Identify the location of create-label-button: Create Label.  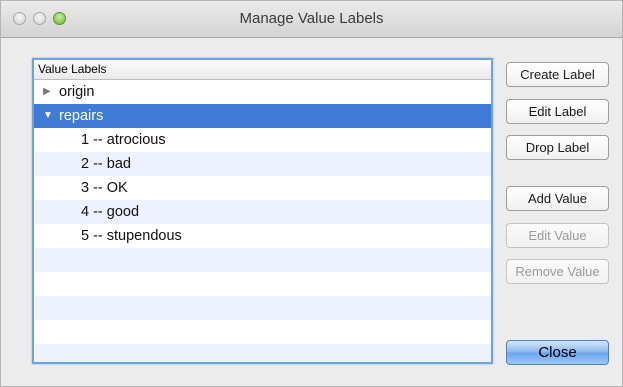
(557, 74).